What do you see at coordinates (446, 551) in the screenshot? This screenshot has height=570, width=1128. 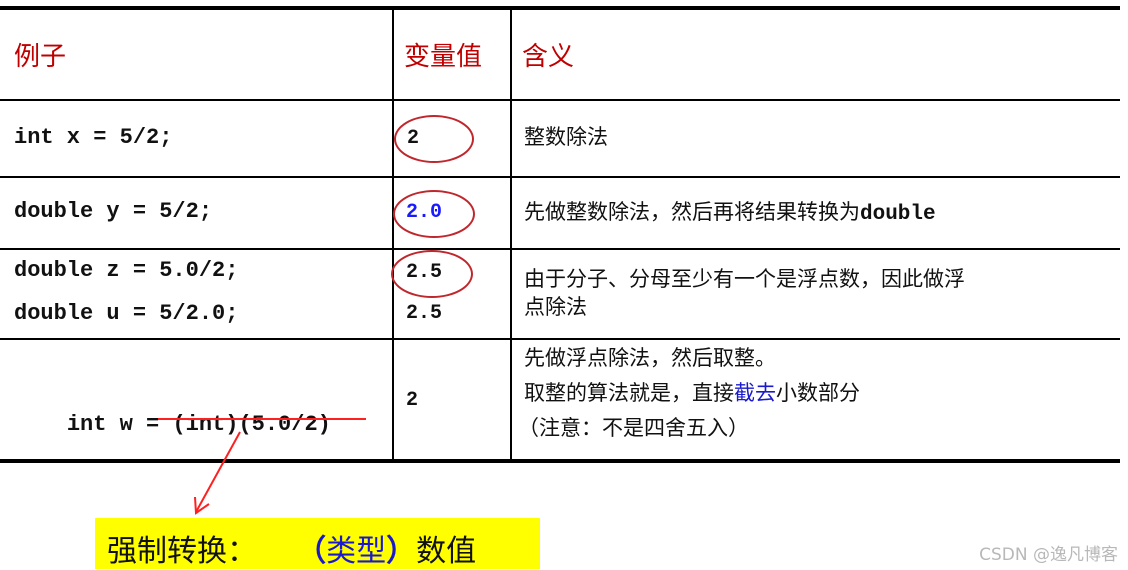 I see `callout-value: 数值` at bounding box center [446, 551].